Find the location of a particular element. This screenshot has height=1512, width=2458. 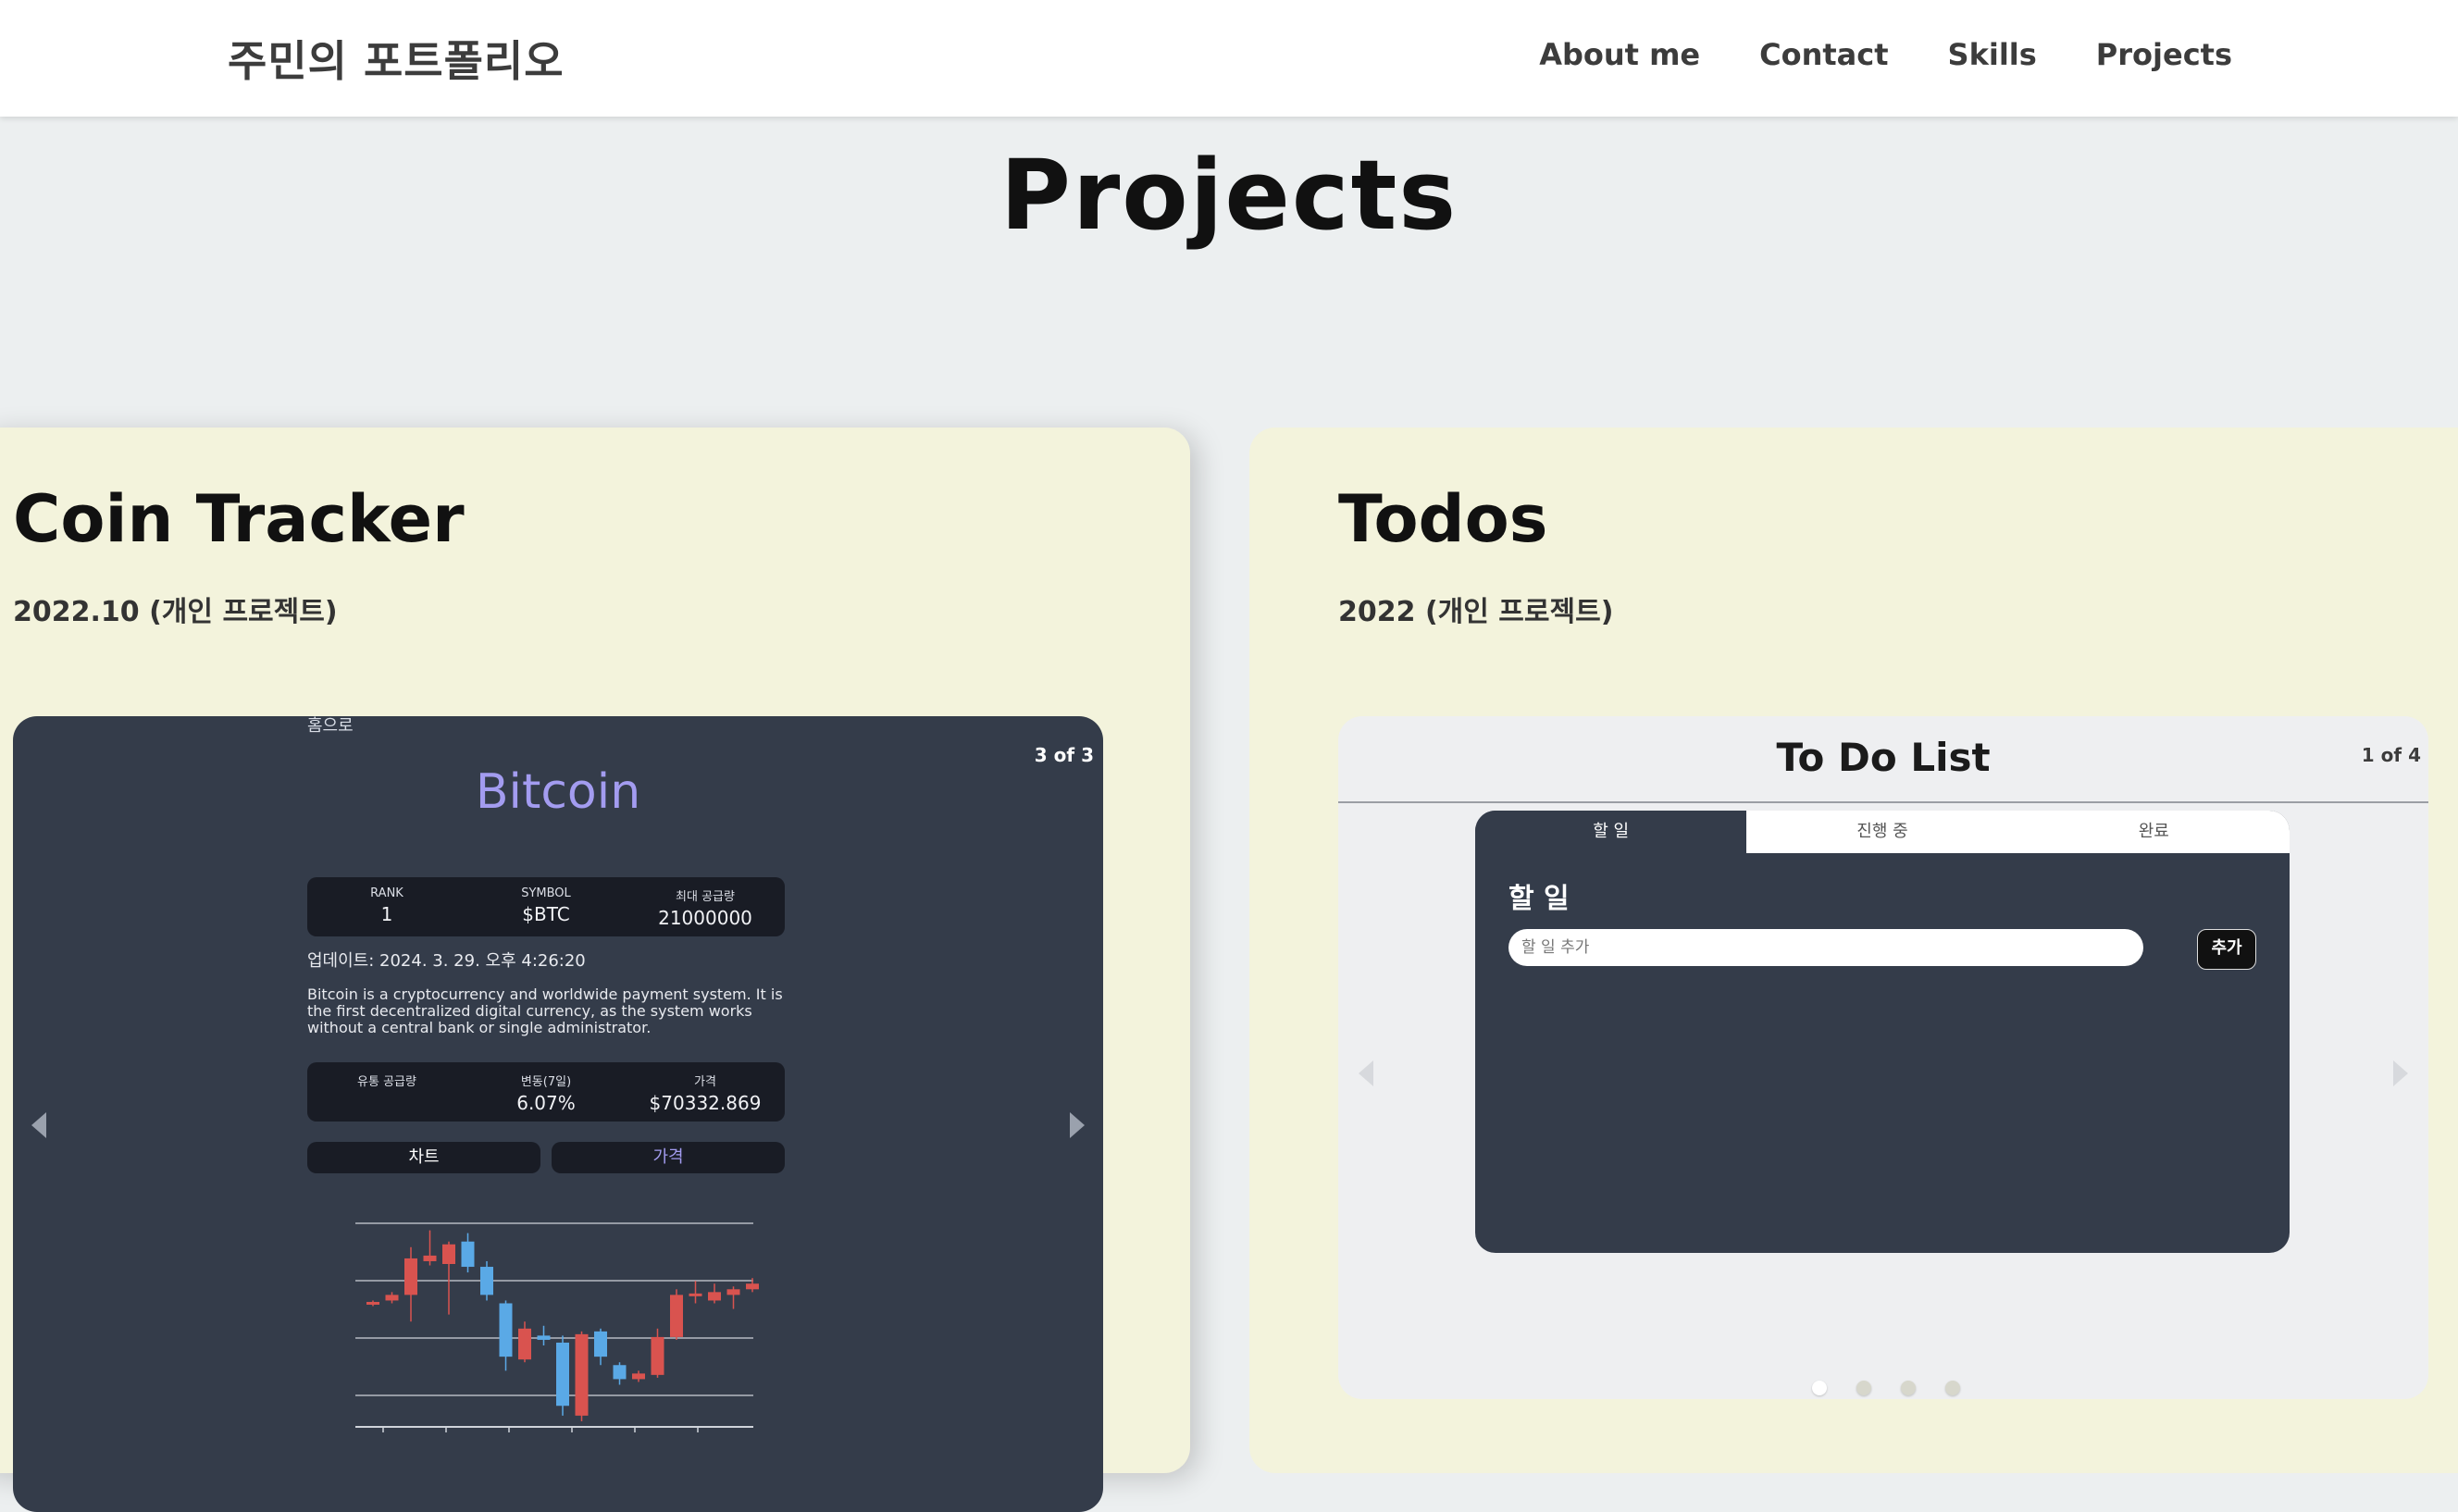

stat-label: RANK is located at coordinates (386, 893).